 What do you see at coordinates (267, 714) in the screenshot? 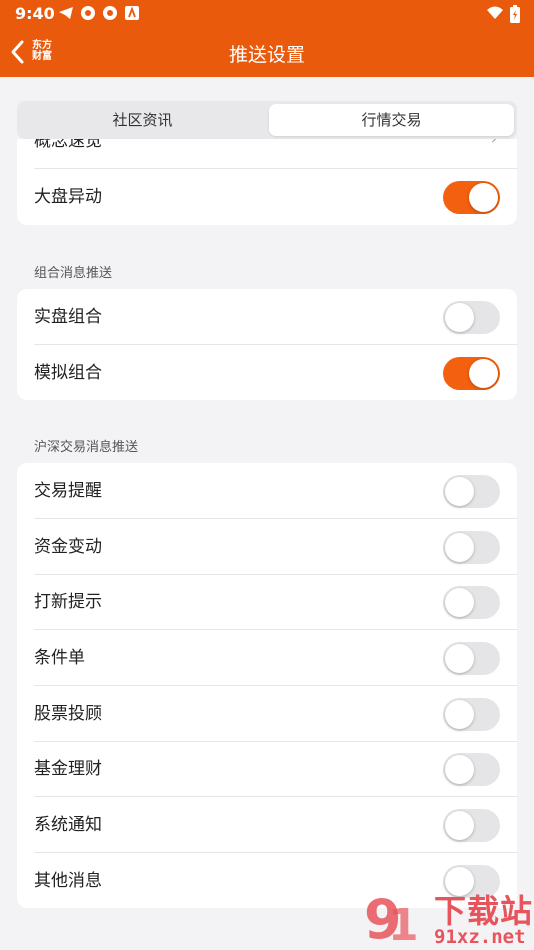
I see `setting-row-stock-advisor: 股票投顾` at bounding box center [267, 714].